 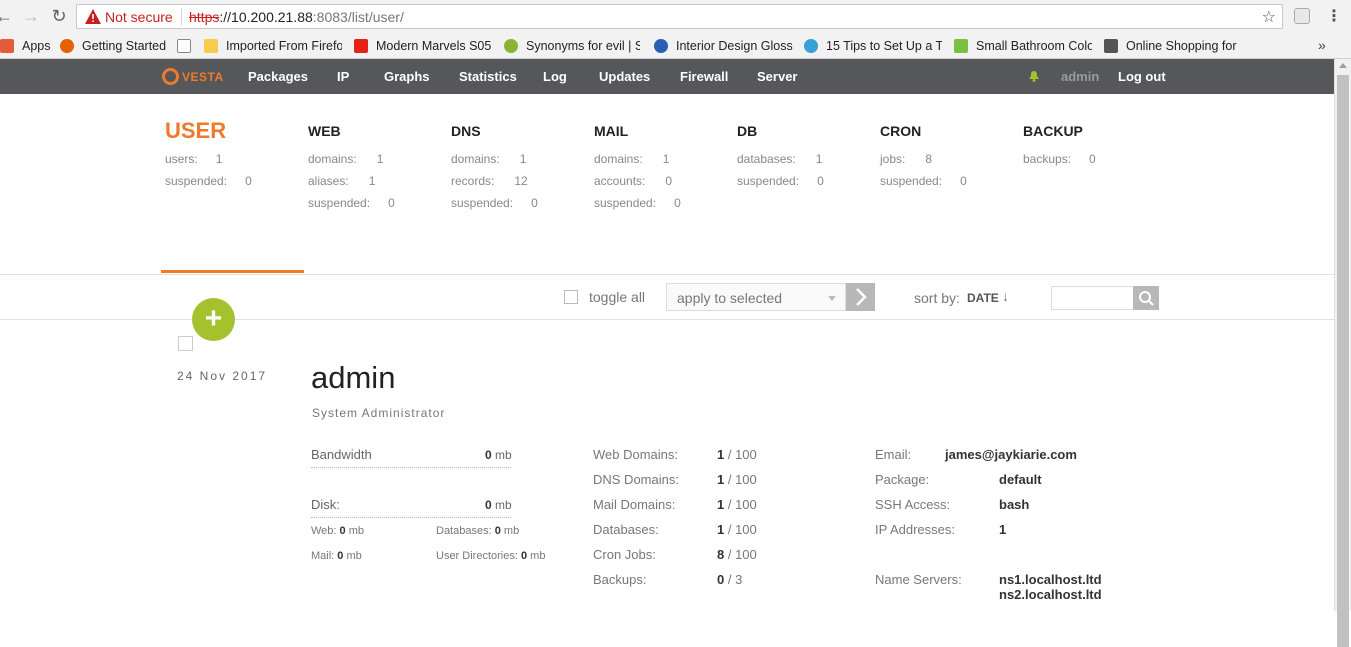 I want to click on package-value: default, so click(x=1020, y=479).